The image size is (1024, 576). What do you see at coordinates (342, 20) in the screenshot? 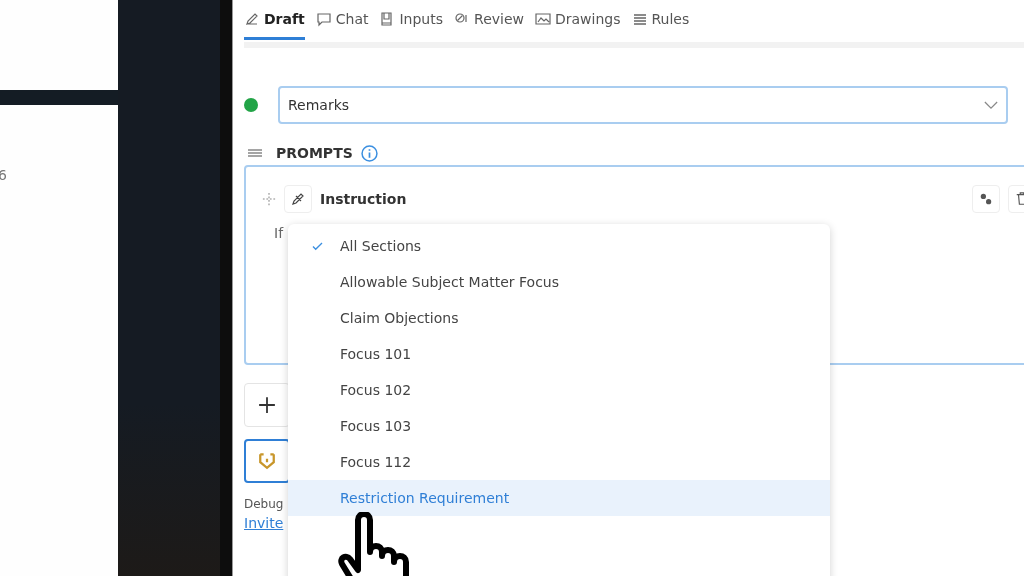
I see `tab: Chat` at bounding box center [342, 20].